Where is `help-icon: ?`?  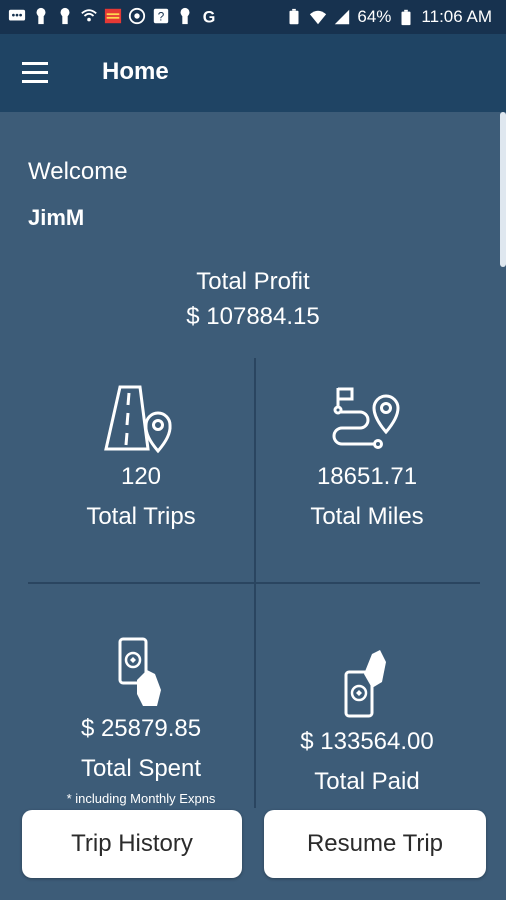 help-icon: ? is located at coordinates (161, 16).